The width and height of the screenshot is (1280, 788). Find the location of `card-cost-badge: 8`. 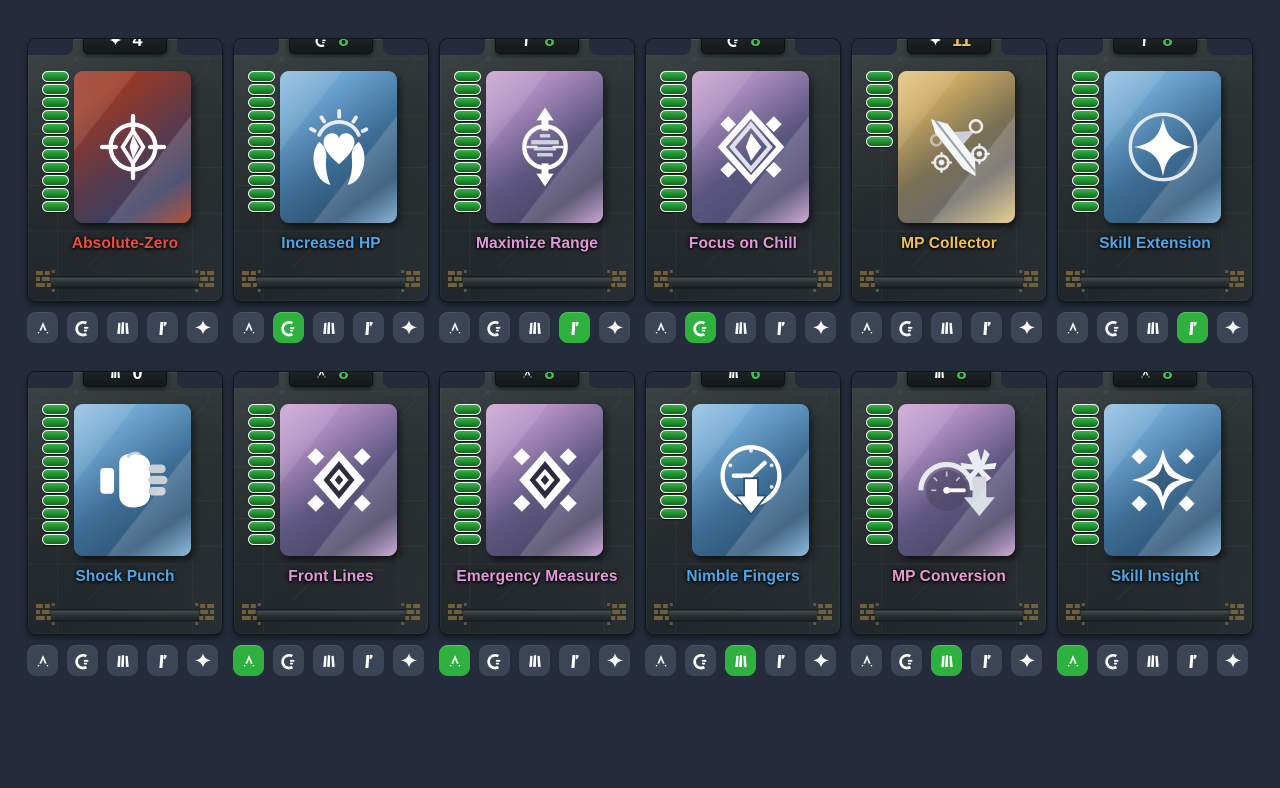

card-cost-badge: 8 is located at coordinates (743, 46).